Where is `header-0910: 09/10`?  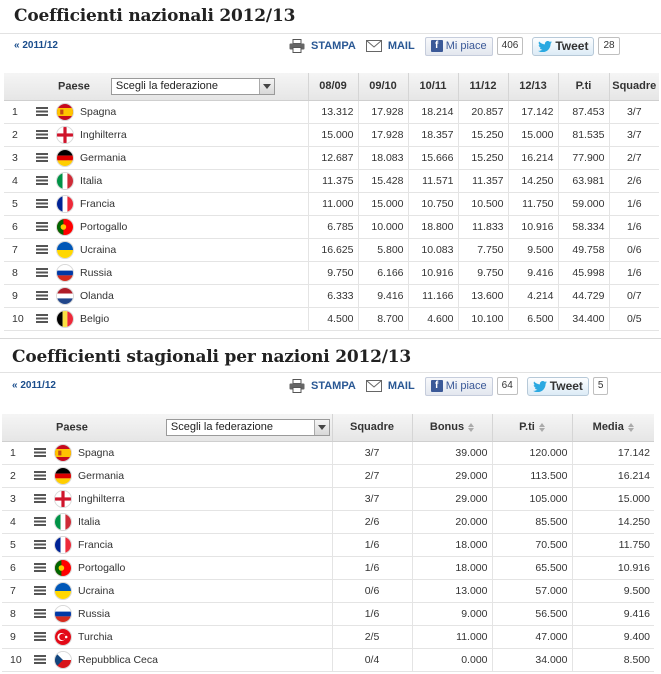
header-0910: 09/10 is located at coordinates (382, 87).